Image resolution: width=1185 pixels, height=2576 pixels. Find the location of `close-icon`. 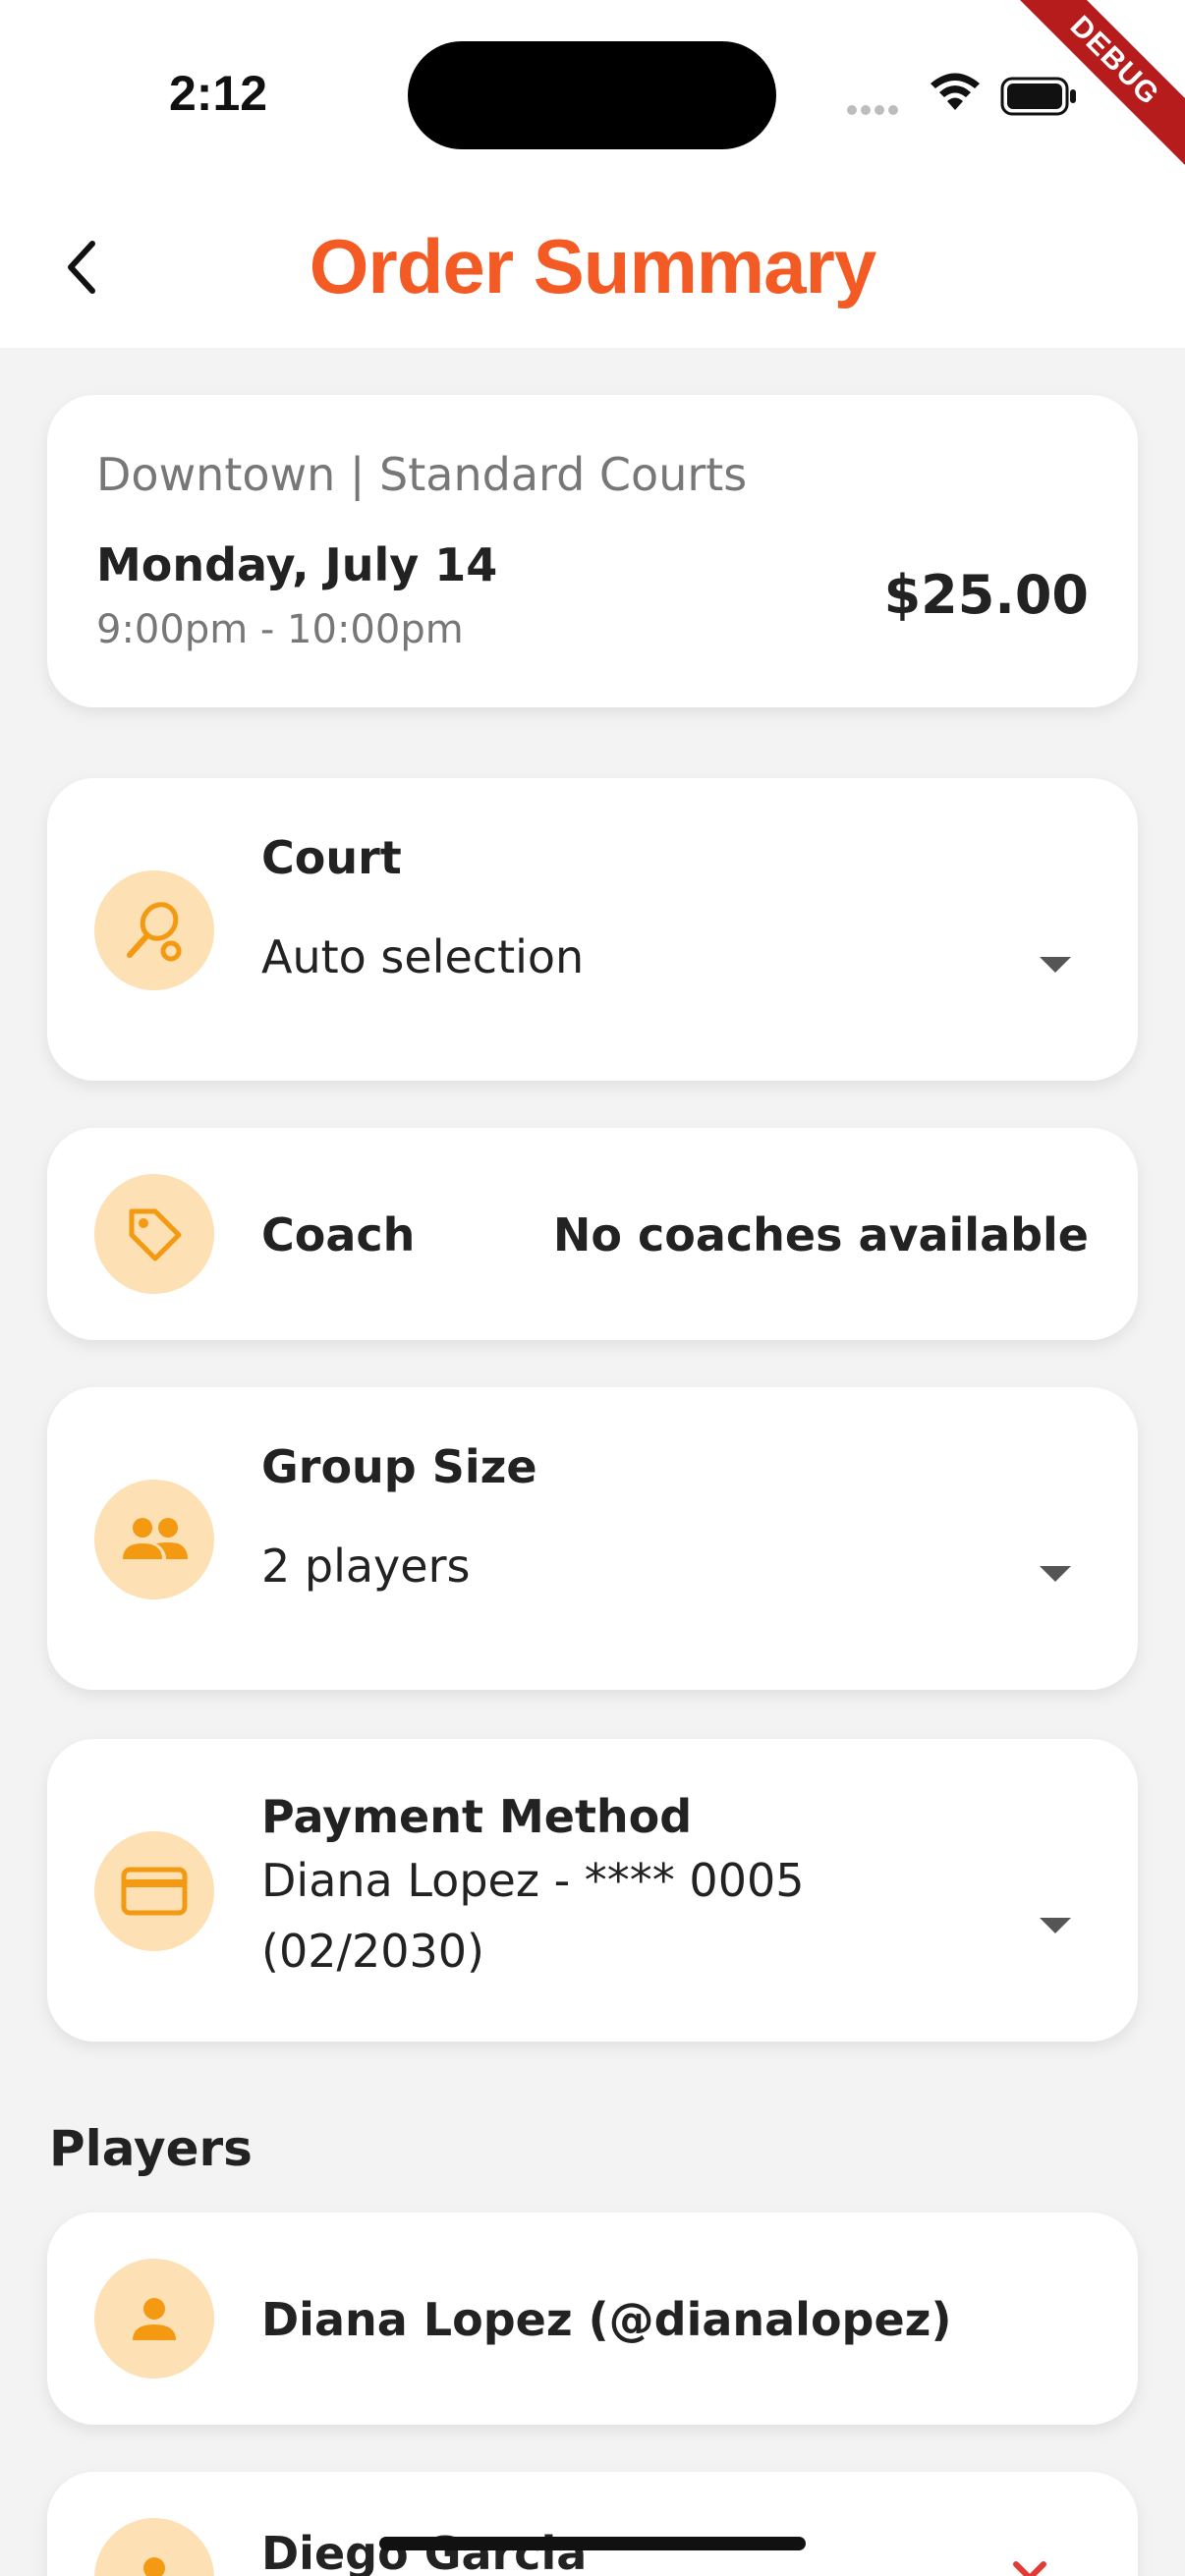

close-icon is located at coordinates (1030, 2567).